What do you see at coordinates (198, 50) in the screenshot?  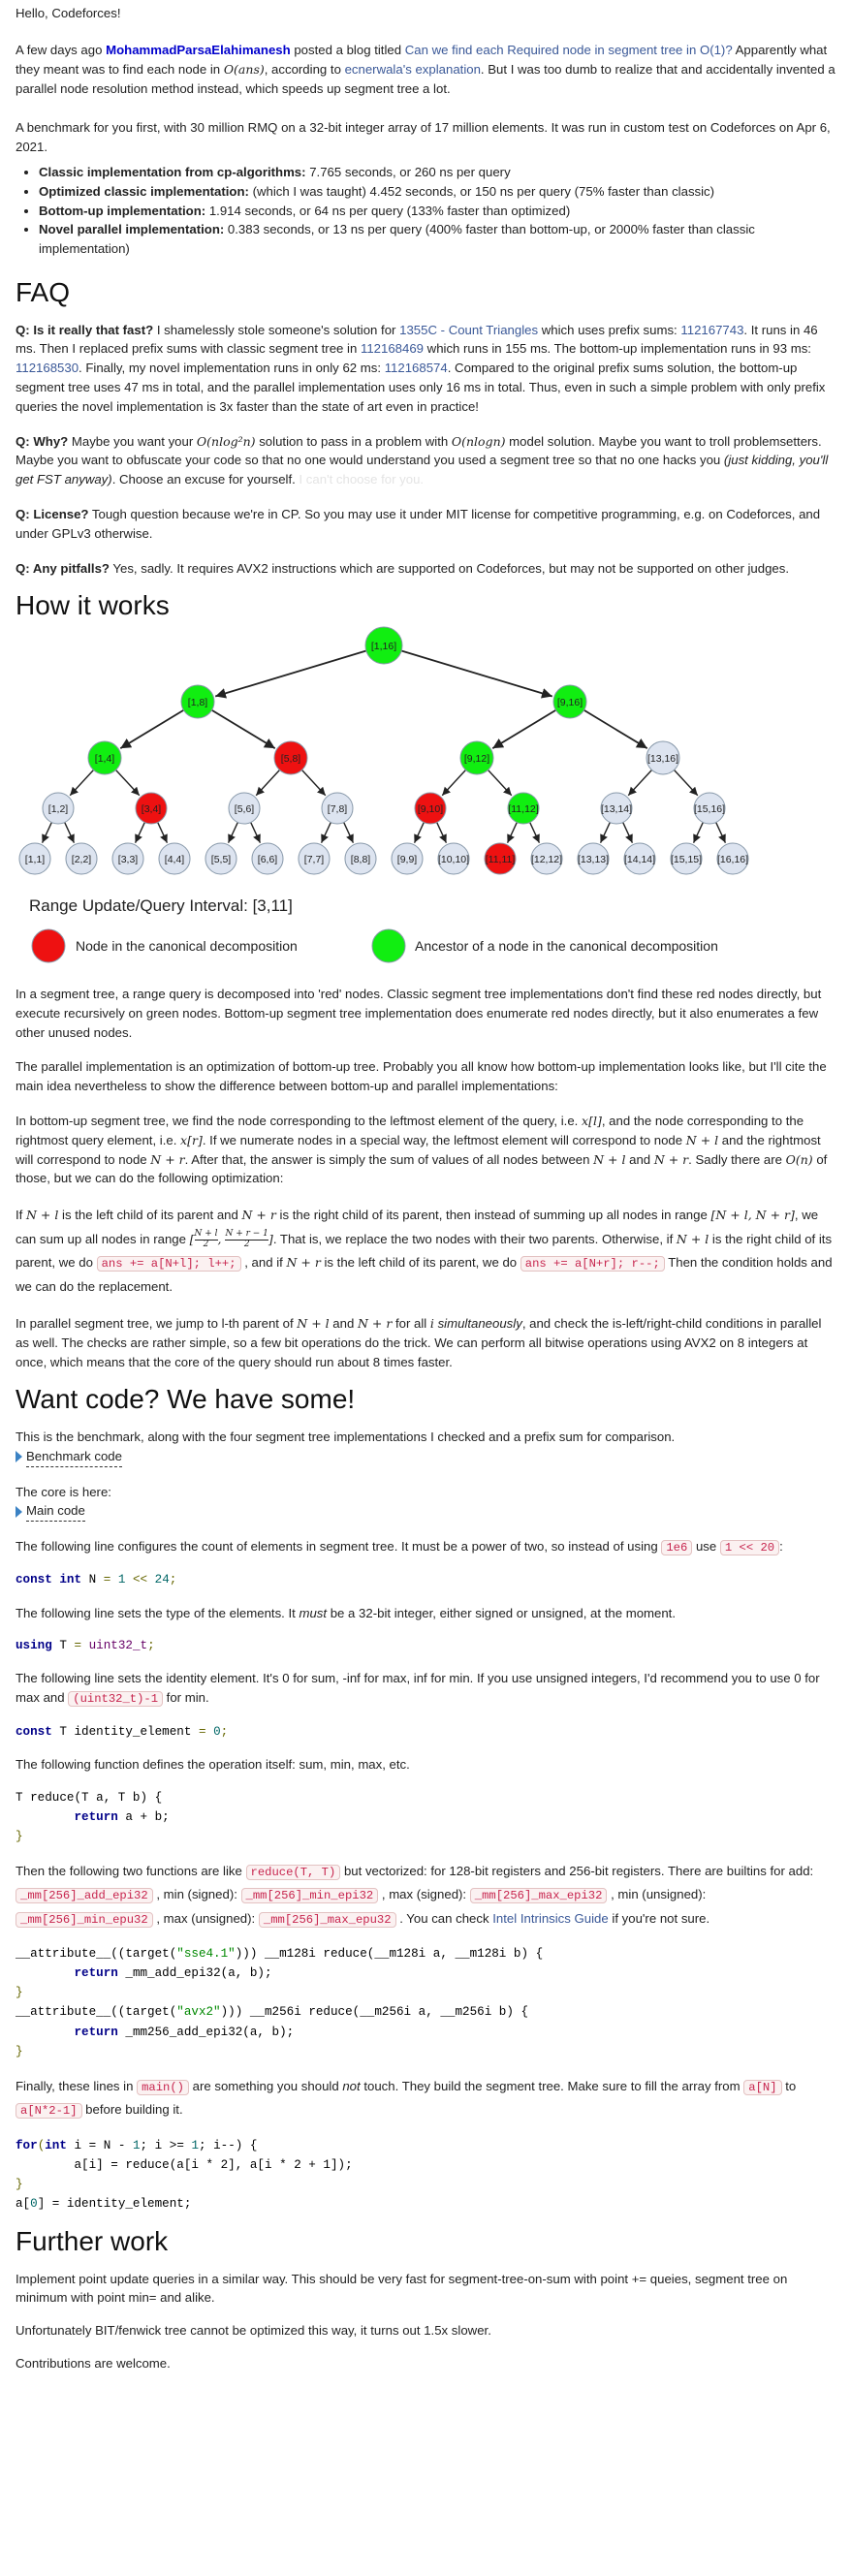 I see `author-link: MohammadParsaElahimanesh` at bounding box center [198, 50].